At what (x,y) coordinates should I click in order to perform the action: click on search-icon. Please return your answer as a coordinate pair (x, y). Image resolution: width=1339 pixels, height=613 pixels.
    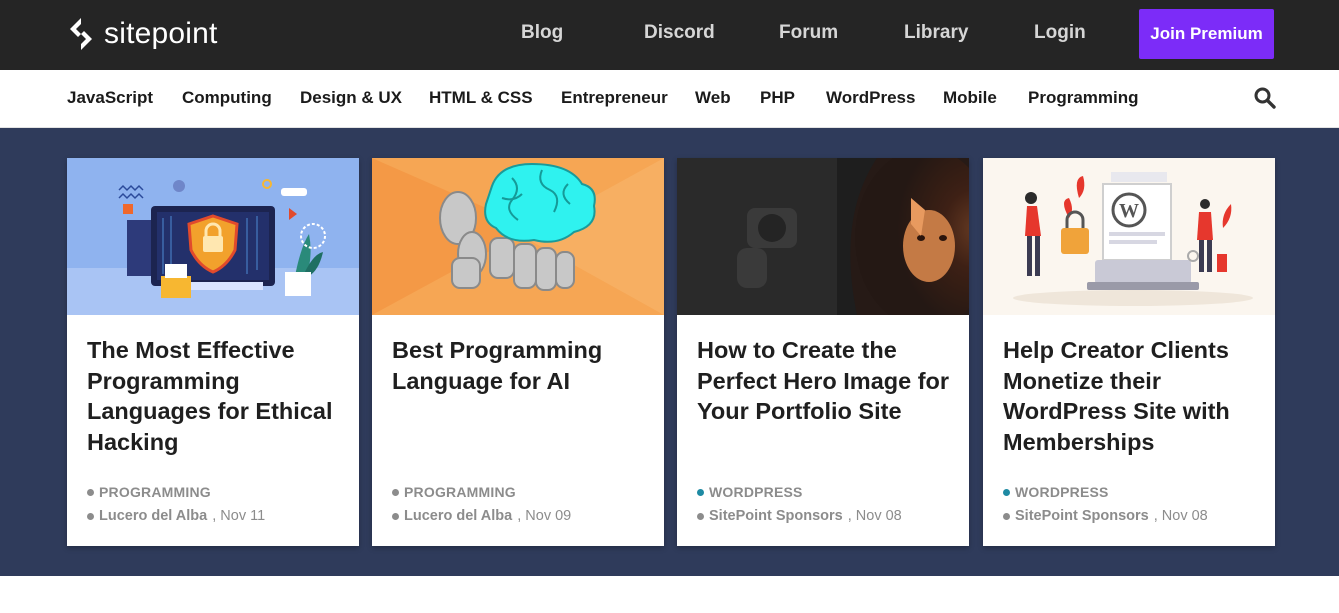
    Looking at the image, I should click on (1265, 98).